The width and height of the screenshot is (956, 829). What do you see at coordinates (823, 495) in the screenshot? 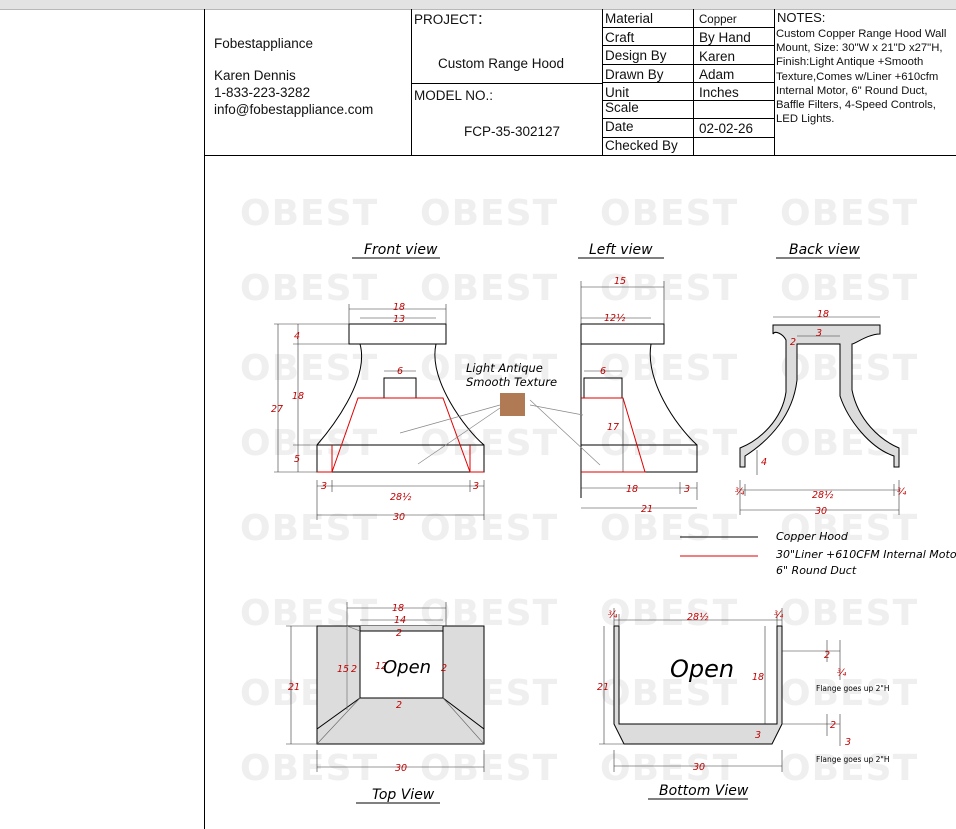
I see `dim-back-inner-width: 28½` at bounding box center [823, 495].